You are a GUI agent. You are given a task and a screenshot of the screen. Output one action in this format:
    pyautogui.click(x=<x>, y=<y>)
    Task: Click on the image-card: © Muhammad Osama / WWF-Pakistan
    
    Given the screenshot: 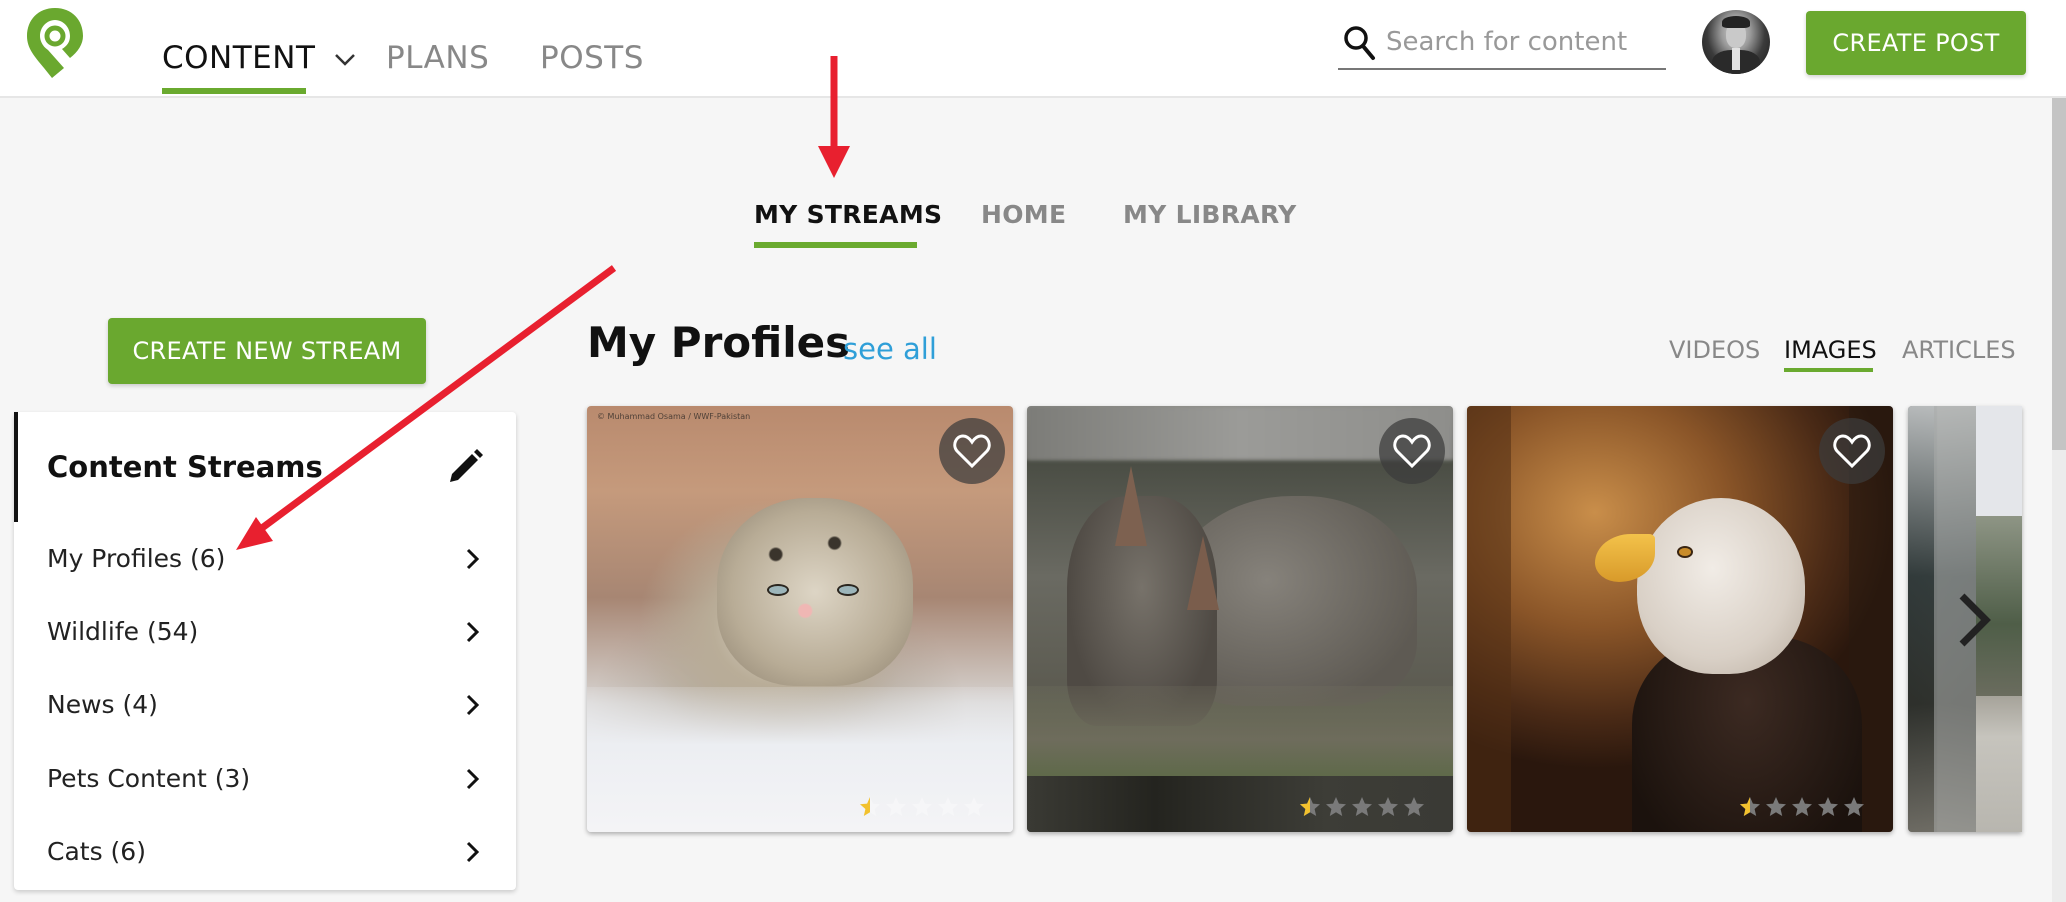 What is the action you would take?
    pyautogui.click(x=800, y=619)
    